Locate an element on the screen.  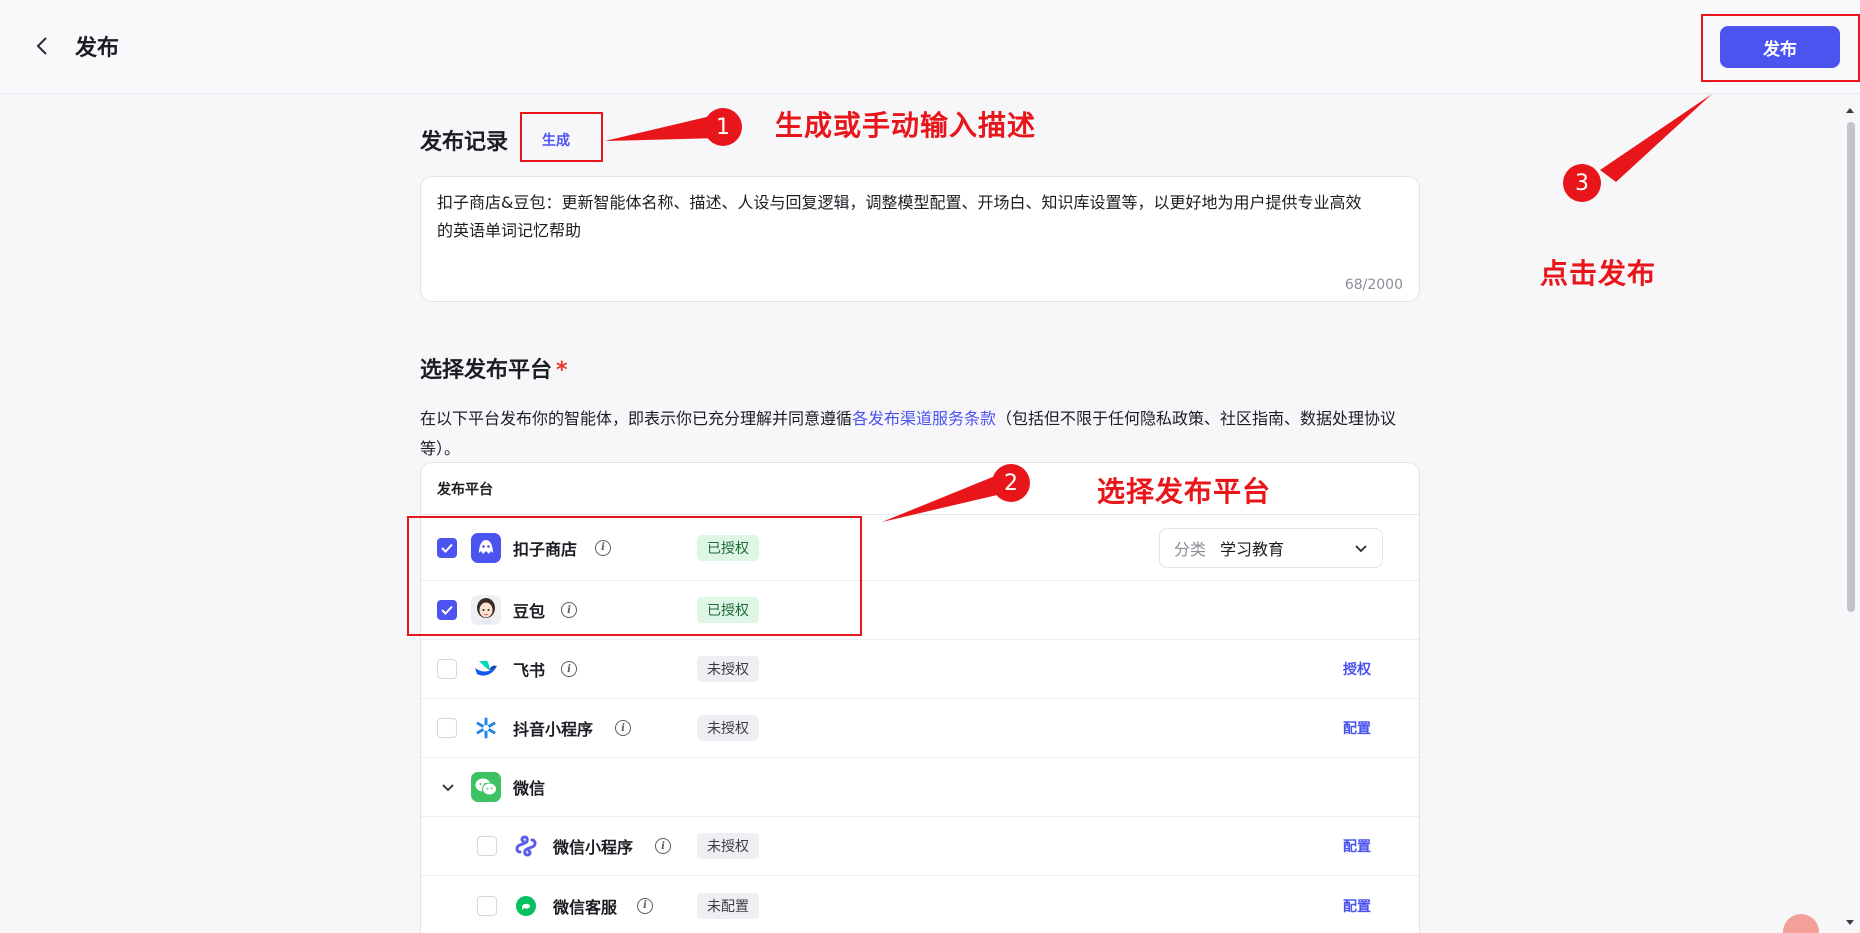
annotation-step-3: 3 is located at coordinates (1582, 183).